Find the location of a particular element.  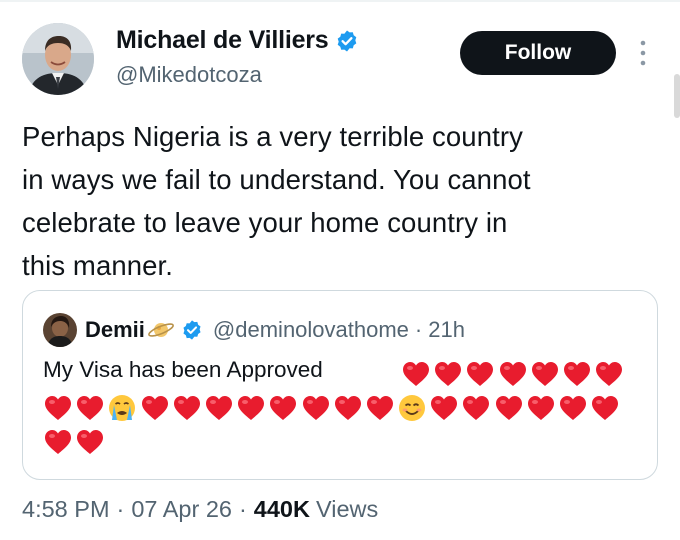

views-label: Views is located at coordinates (347, 509).